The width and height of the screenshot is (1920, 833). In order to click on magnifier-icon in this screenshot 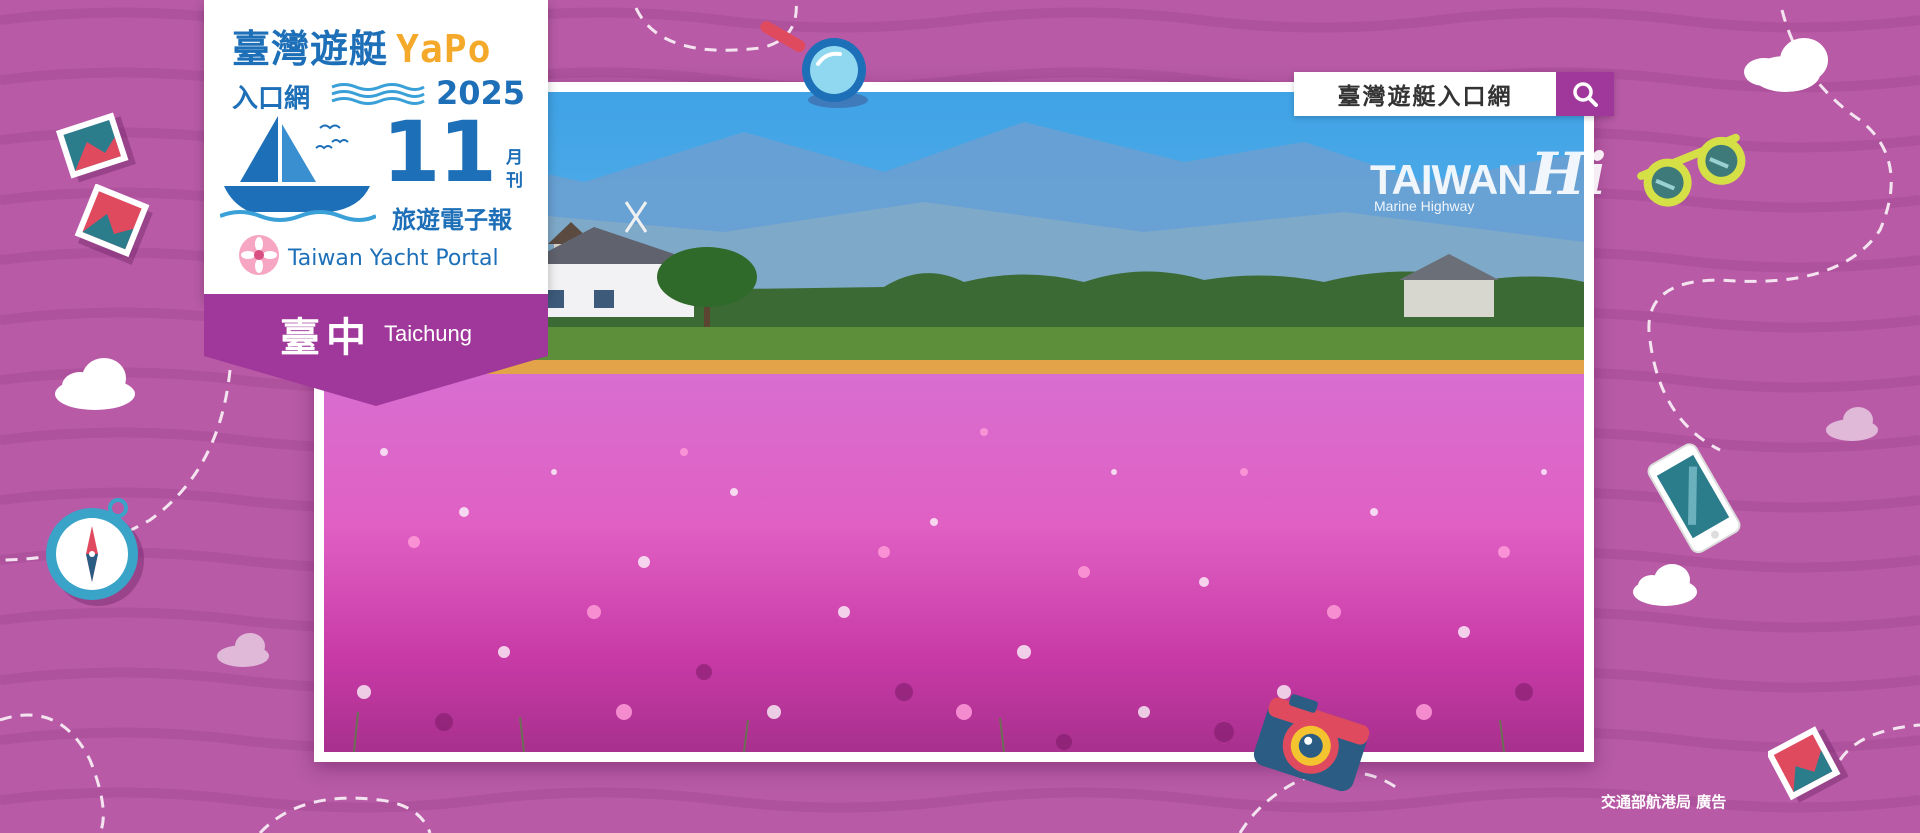, I will do `click(814, 64)`.